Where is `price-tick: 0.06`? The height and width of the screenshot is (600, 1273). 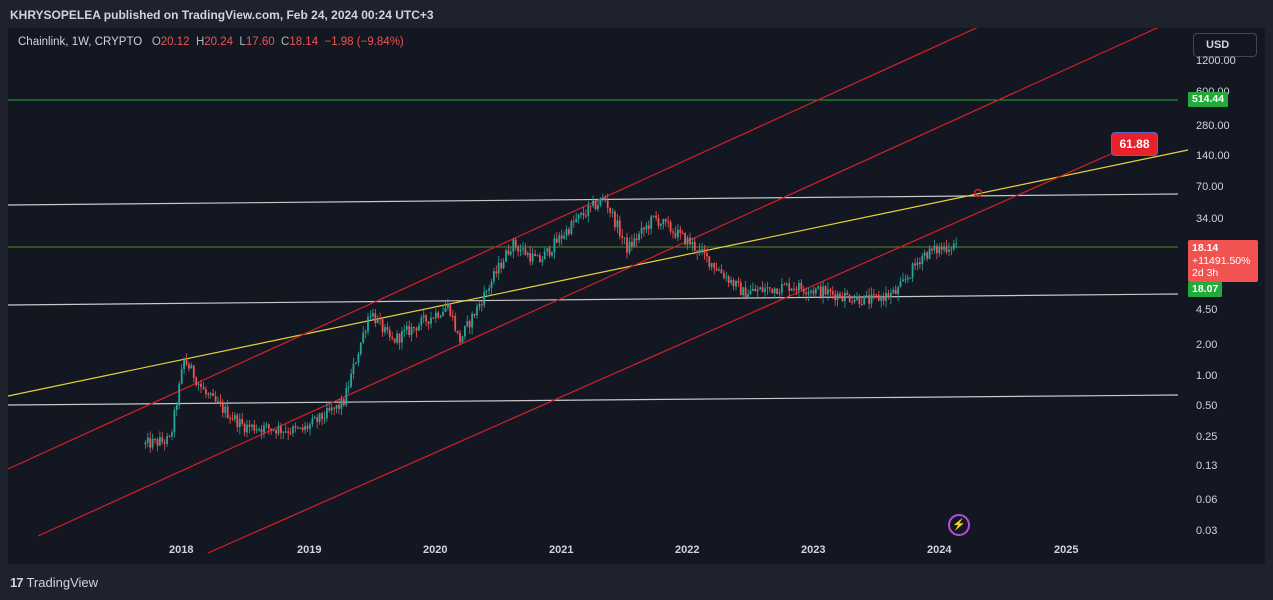
price-tick: 0.06 is located at coordinates (1207, 500).